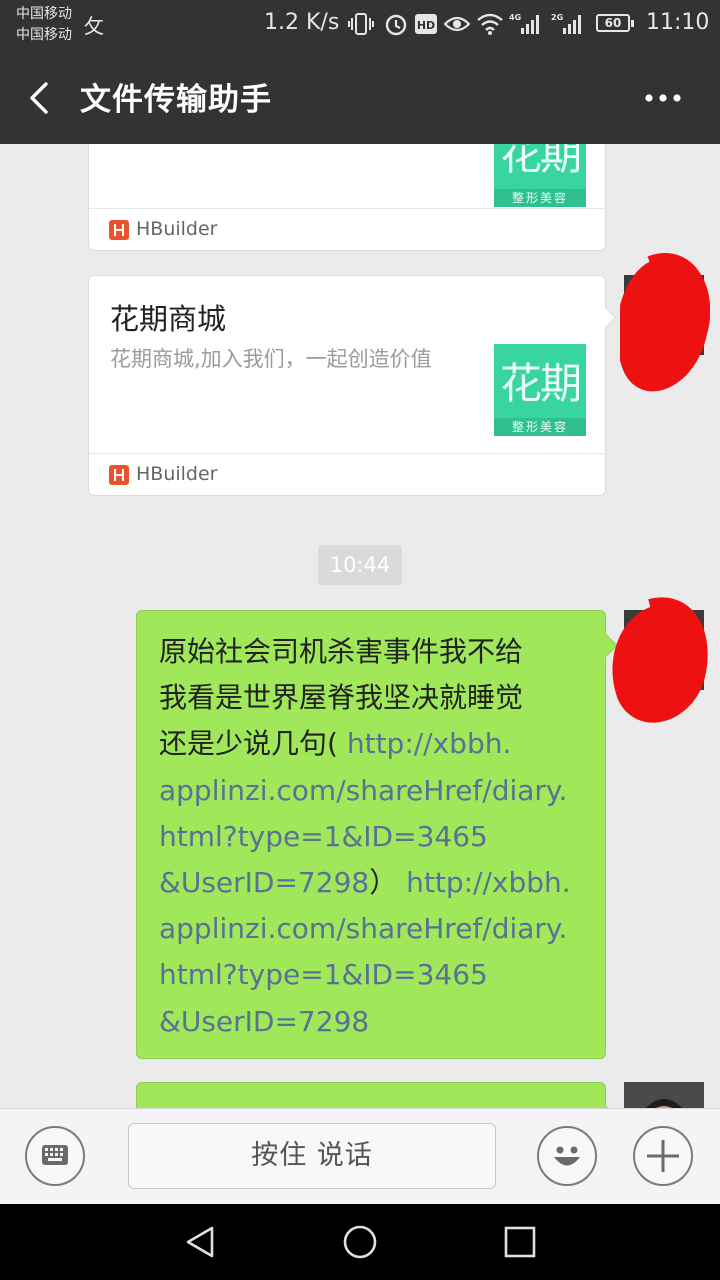 This screenshot has width=720, height=1280. Describe the element at coordinates (568, 24) in the screenshot. I see `signal-2g-icon: 2G` at that location.